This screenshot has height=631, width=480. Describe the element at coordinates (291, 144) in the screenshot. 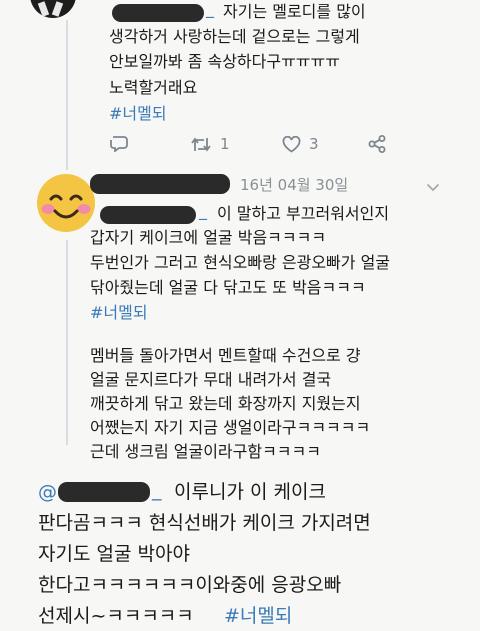

I see `heart-icon` at that location.